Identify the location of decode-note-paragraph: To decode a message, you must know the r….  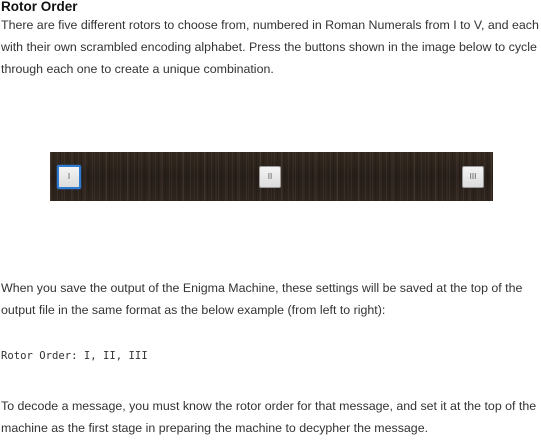
(269, 417).